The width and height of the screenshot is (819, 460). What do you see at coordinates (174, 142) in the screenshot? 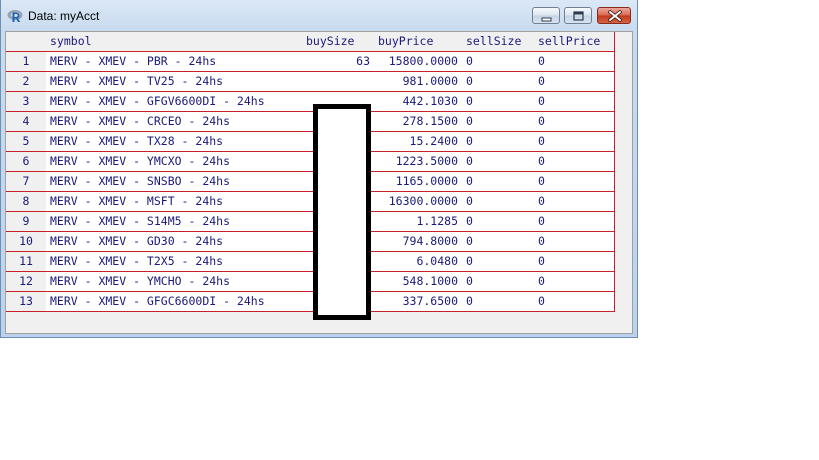
I see `cell-symbol: MERV - XMEV - TX28 - 24hs` at bounding box center [174, 142].